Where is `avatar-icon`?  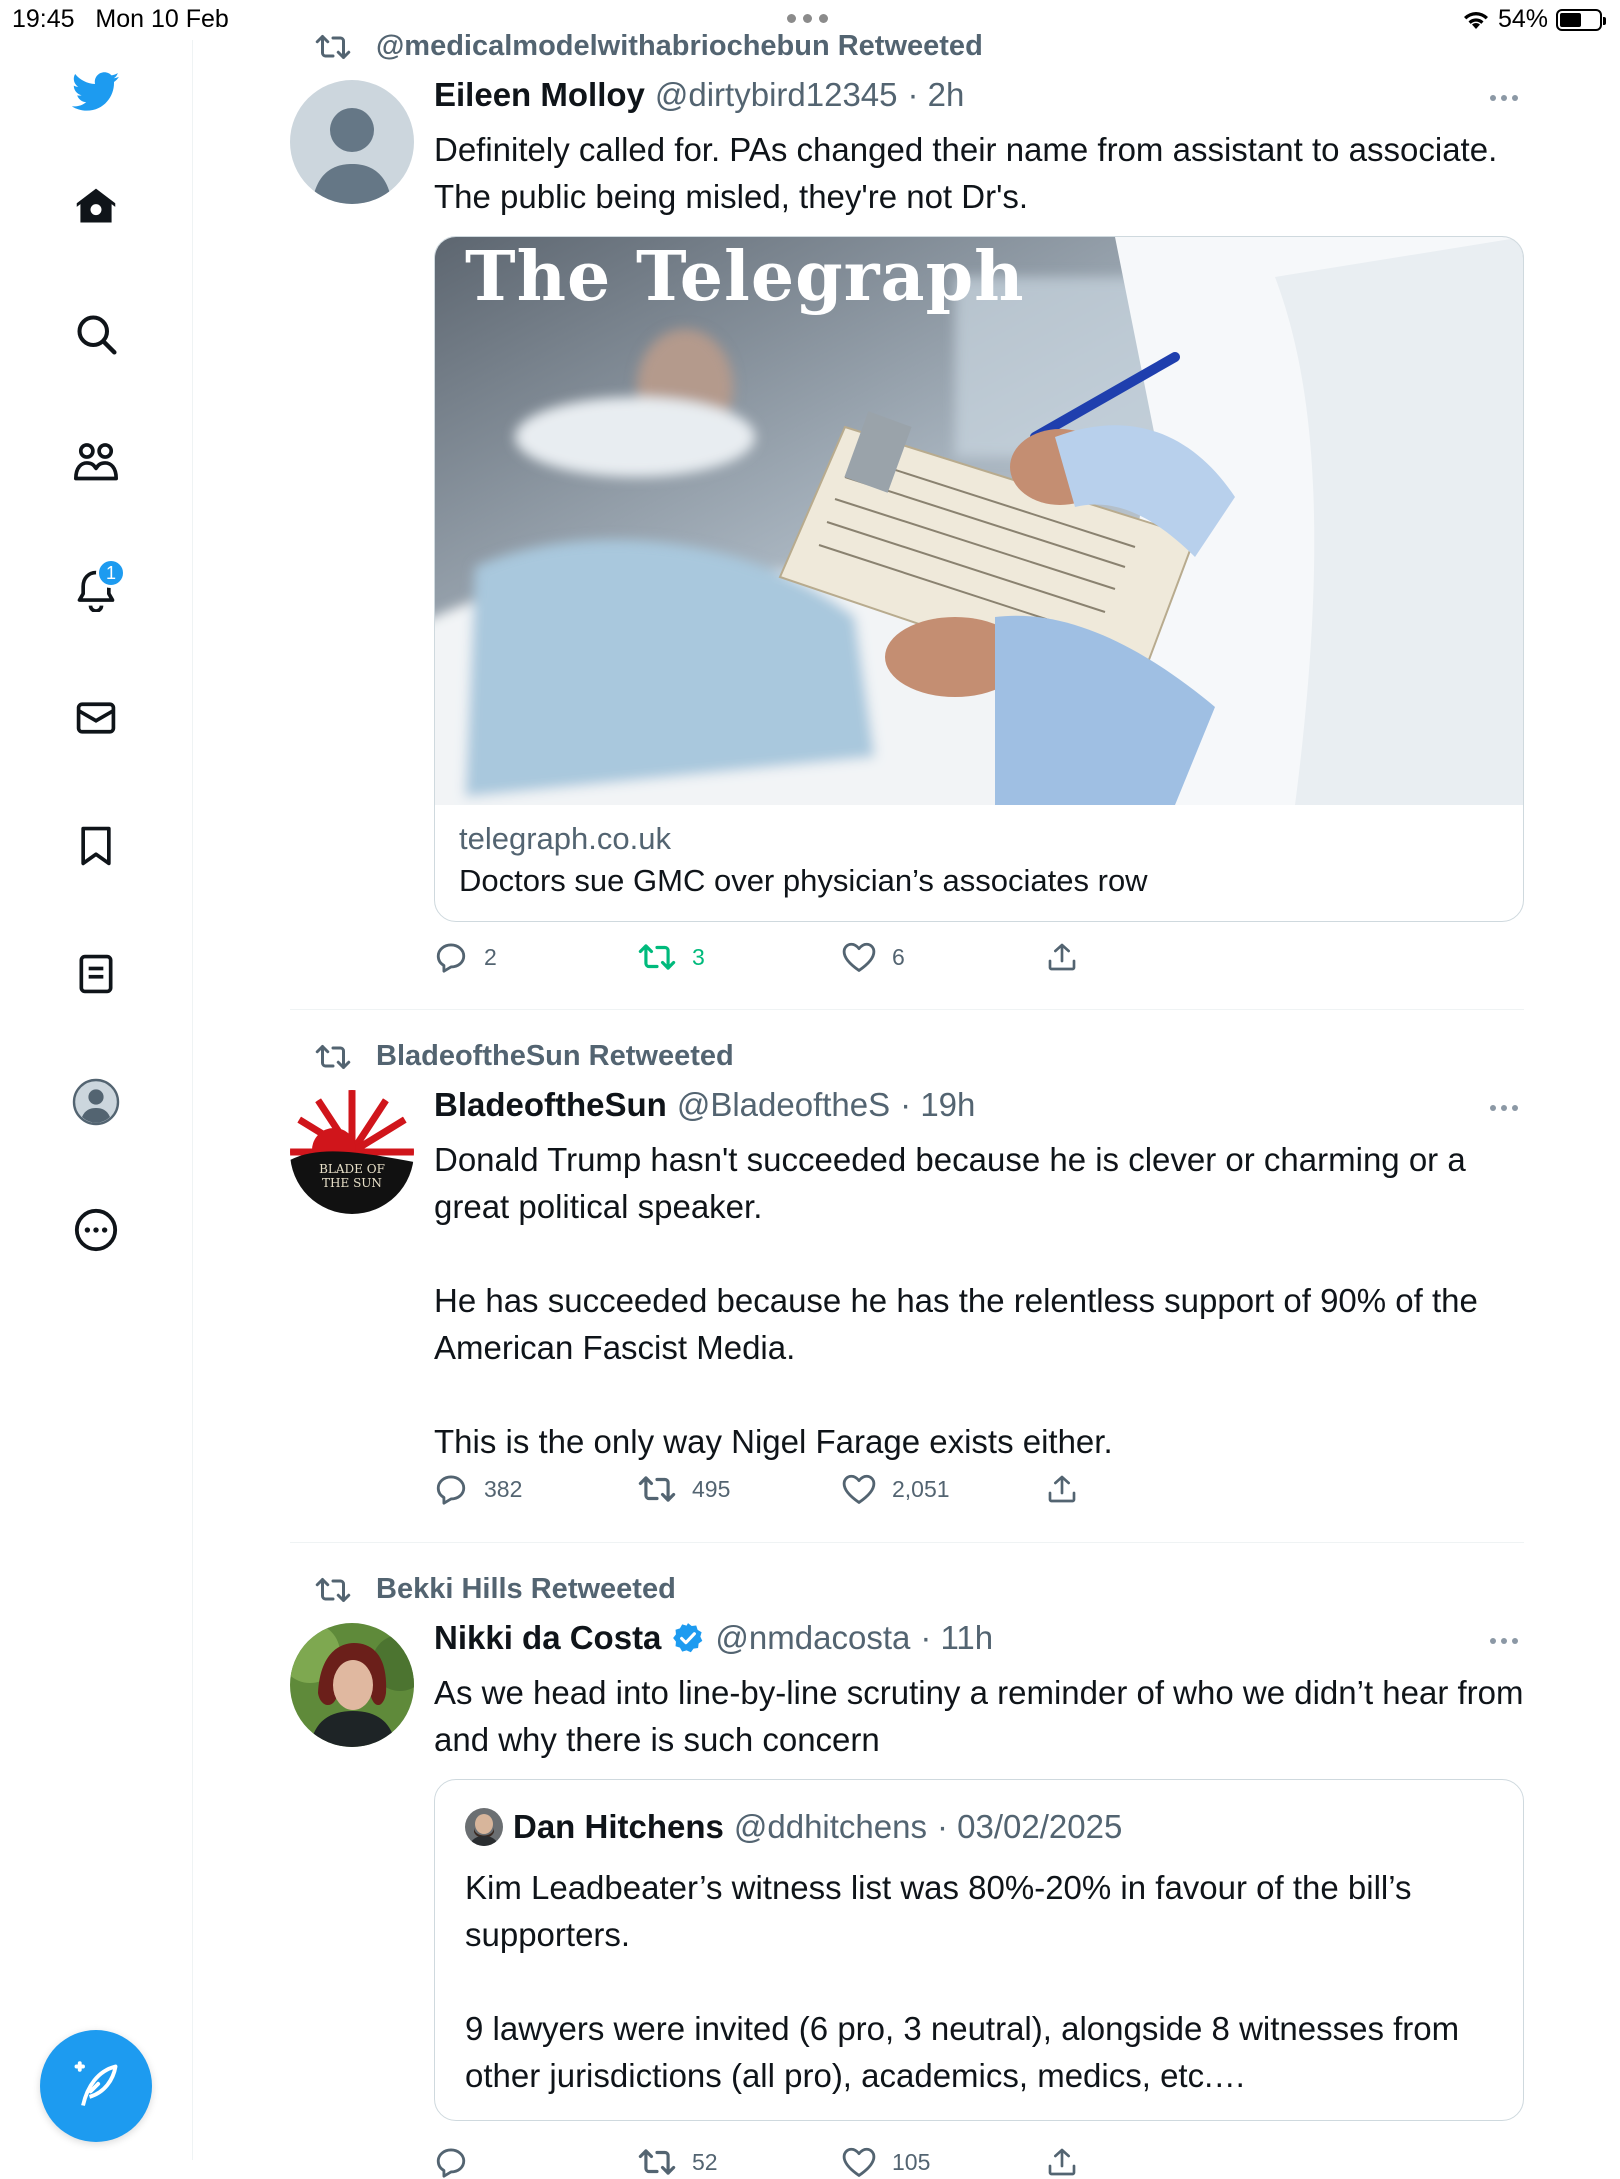 avatar-icon is located at coordinates (96, 1102).